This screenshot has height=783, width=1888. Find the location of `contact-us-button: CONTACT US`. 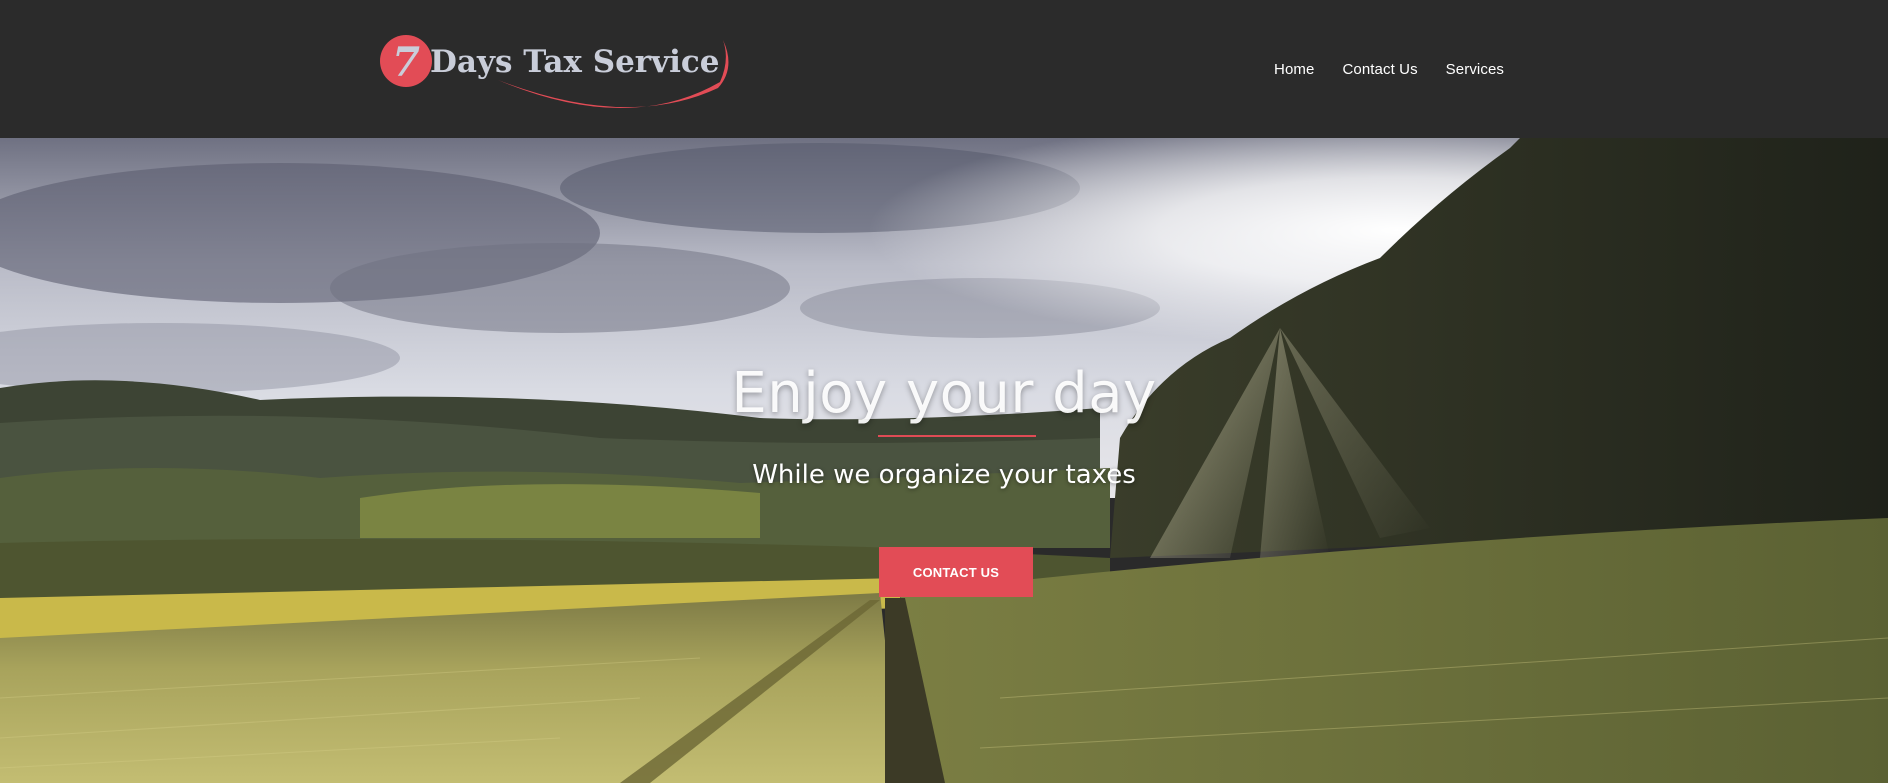

contact-us-button: CONTACT US is located at coordinates (956, 572).